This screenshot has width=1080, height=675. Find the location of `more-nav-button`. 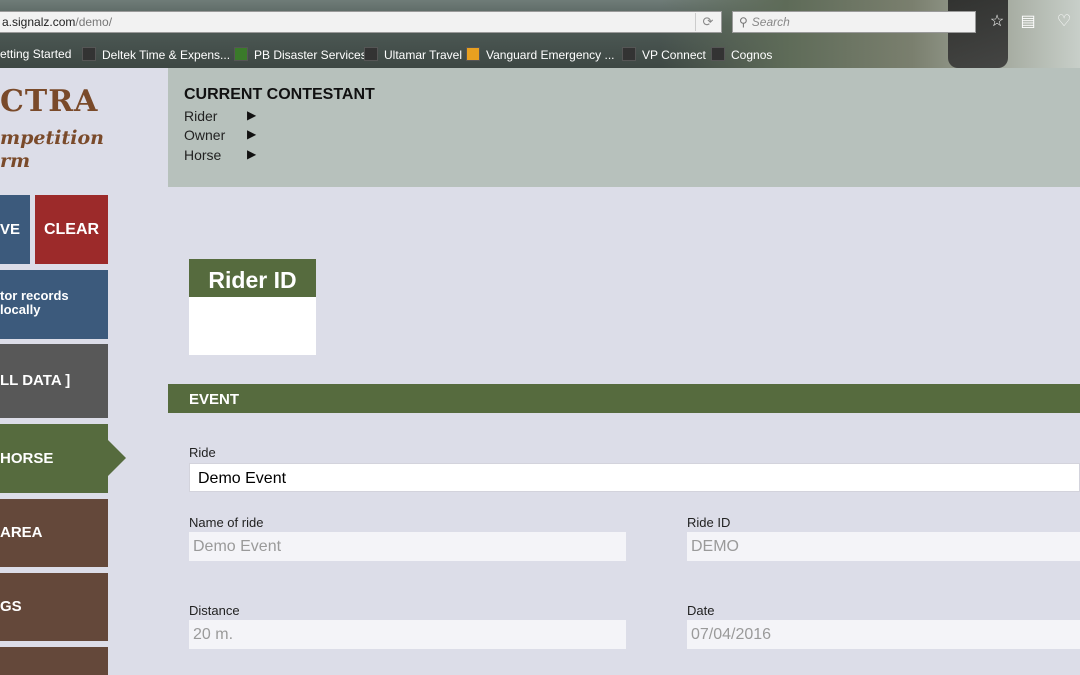

more-nav-button is located at coordinates (54, 661).